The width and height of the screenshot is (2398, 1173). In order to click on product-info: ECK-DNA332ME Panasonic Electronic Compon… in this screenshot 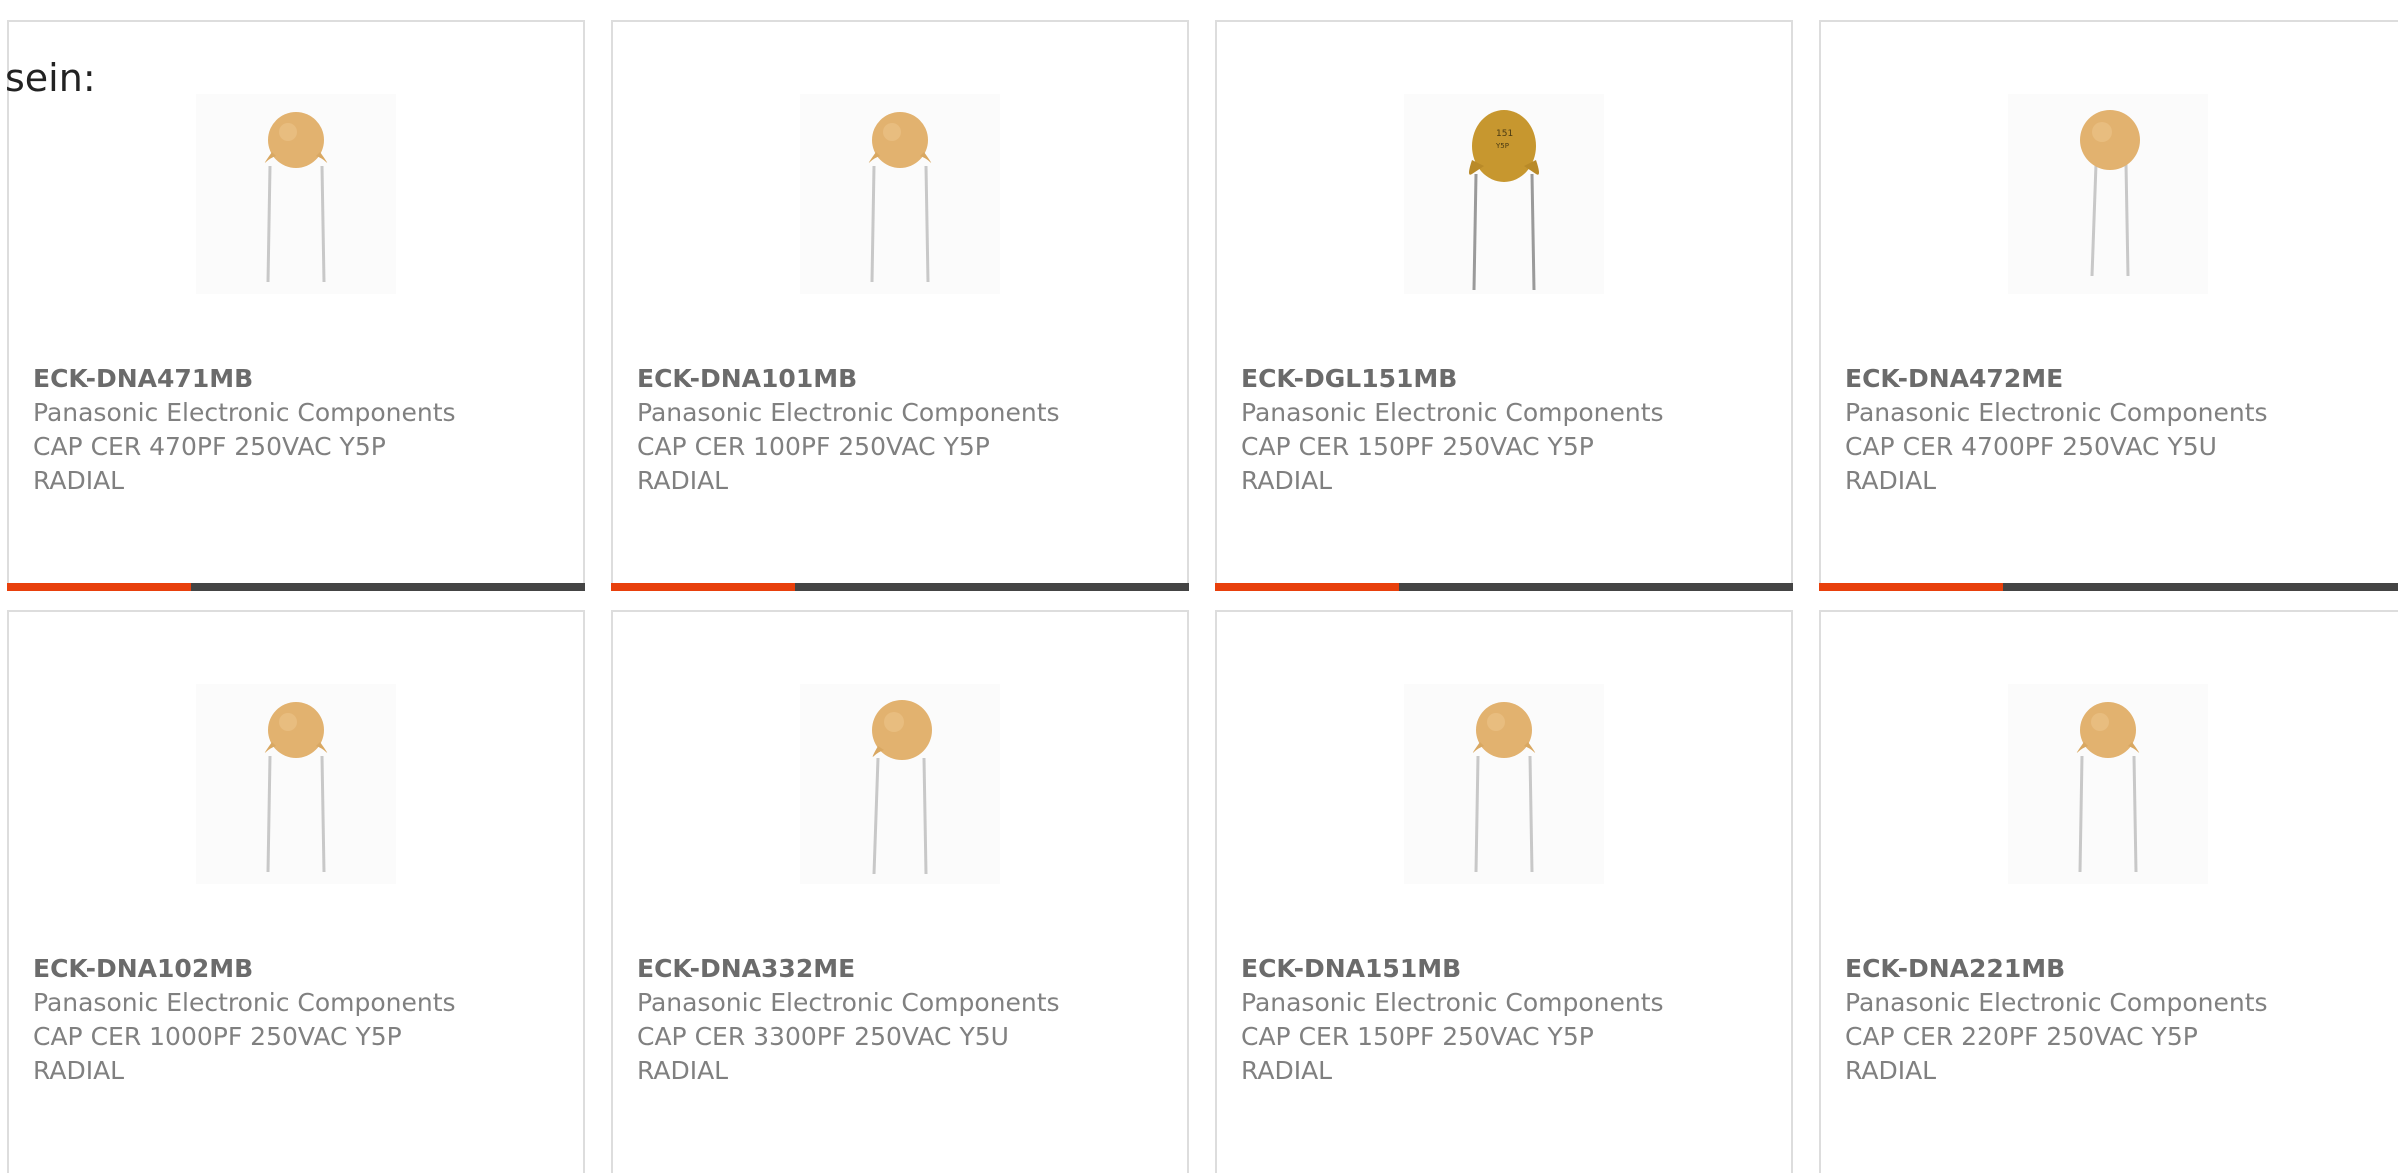, I will do `click(907, 1020)`.